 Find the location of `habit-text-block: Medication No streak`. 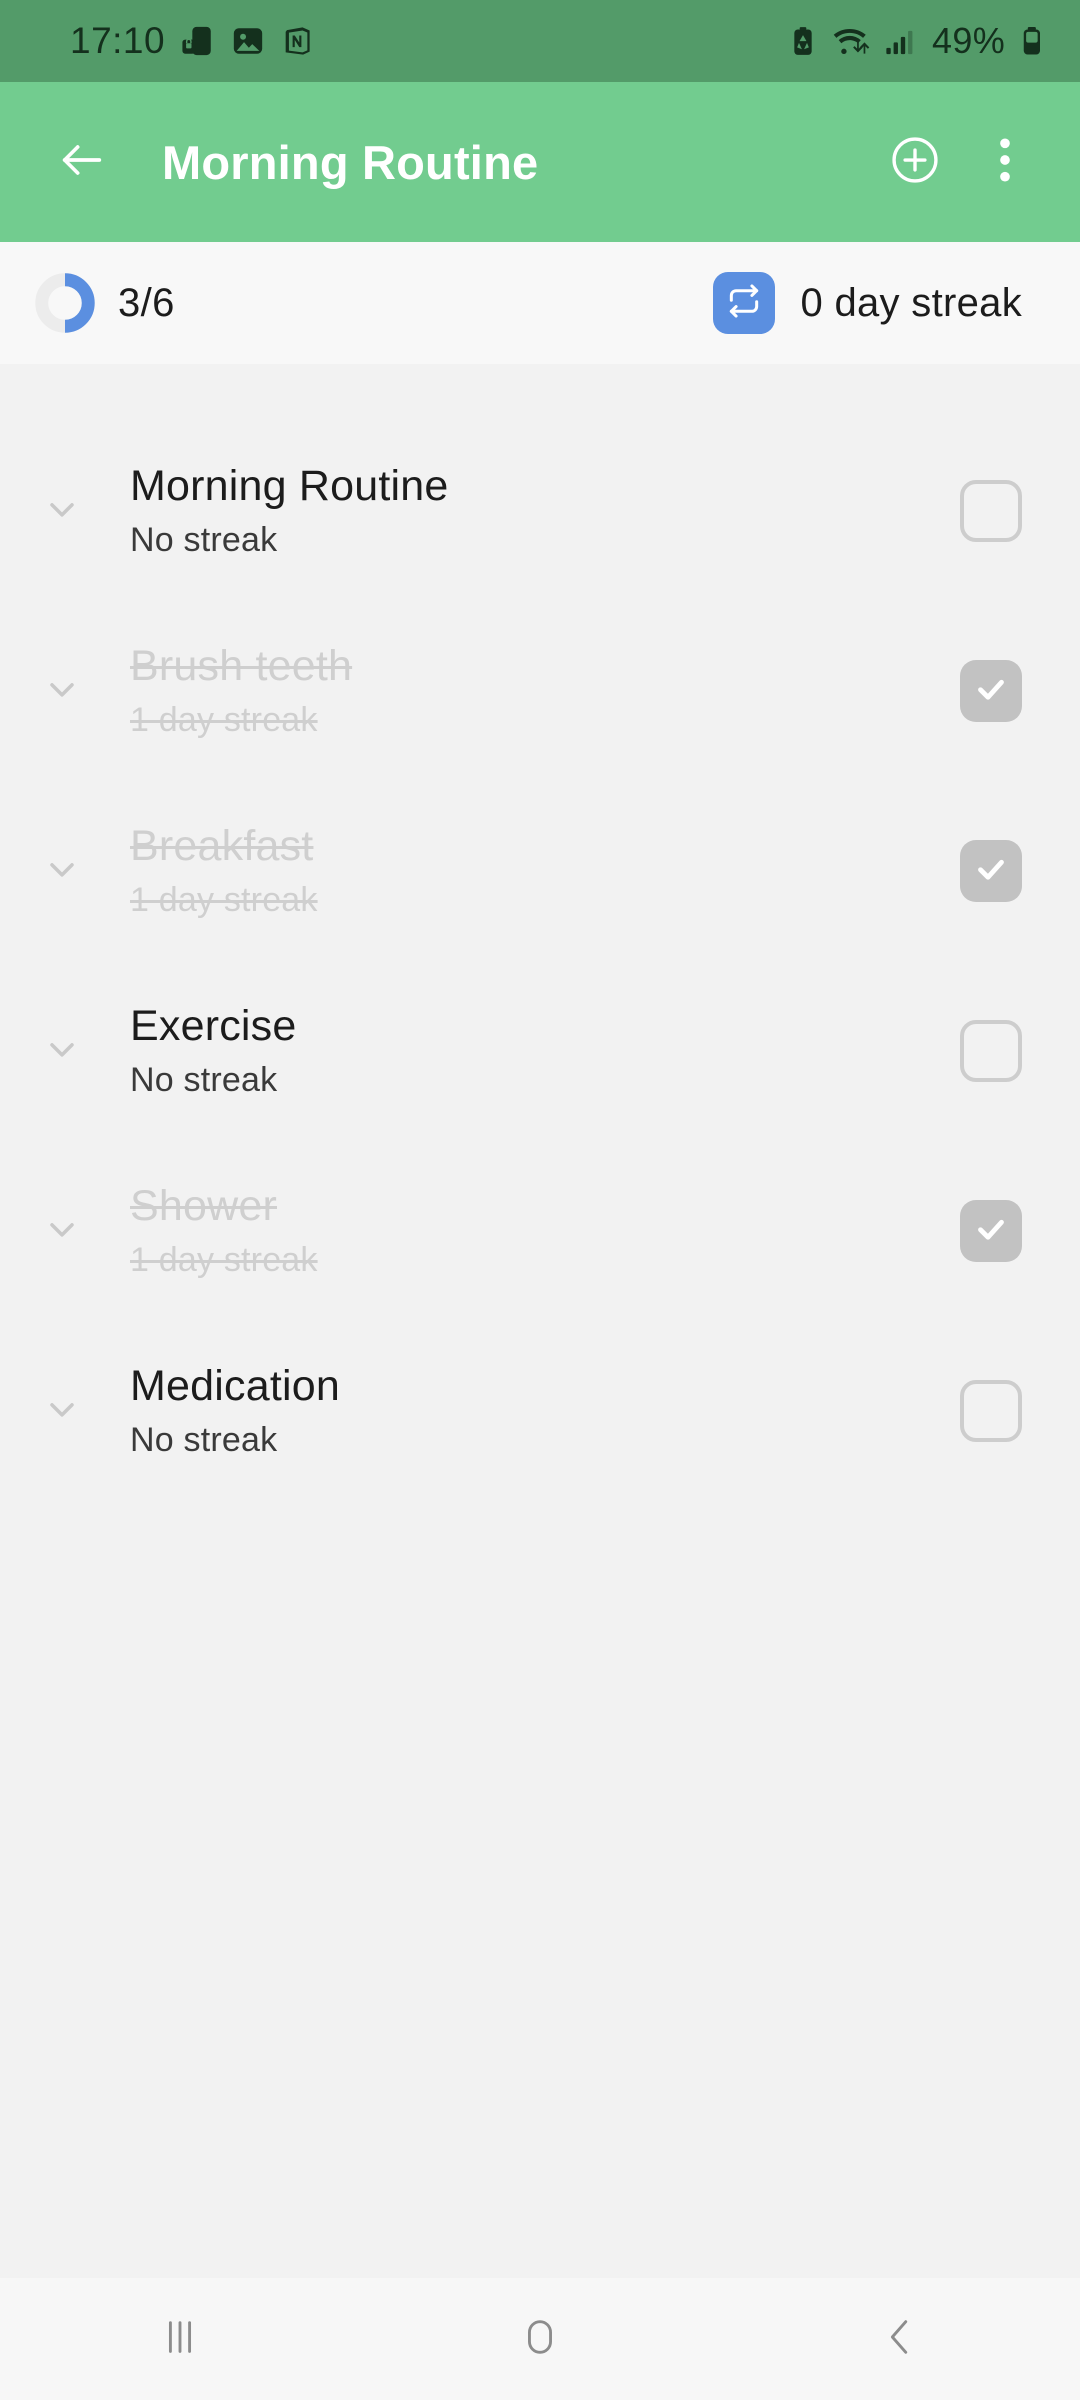

habit-text-block: Medication No streak is located at coordinates (545, 1411).